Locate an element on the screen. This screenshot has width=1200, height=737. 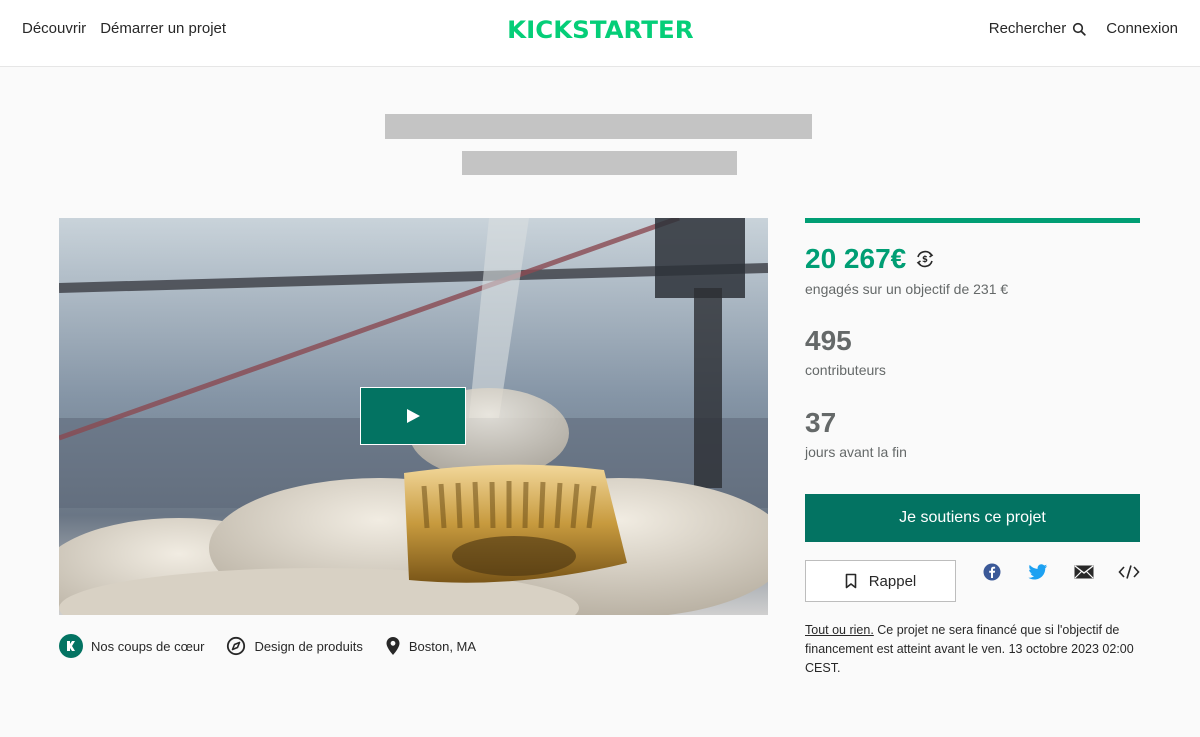
location-link: Boston, MA is located at coordinates (430, 646).